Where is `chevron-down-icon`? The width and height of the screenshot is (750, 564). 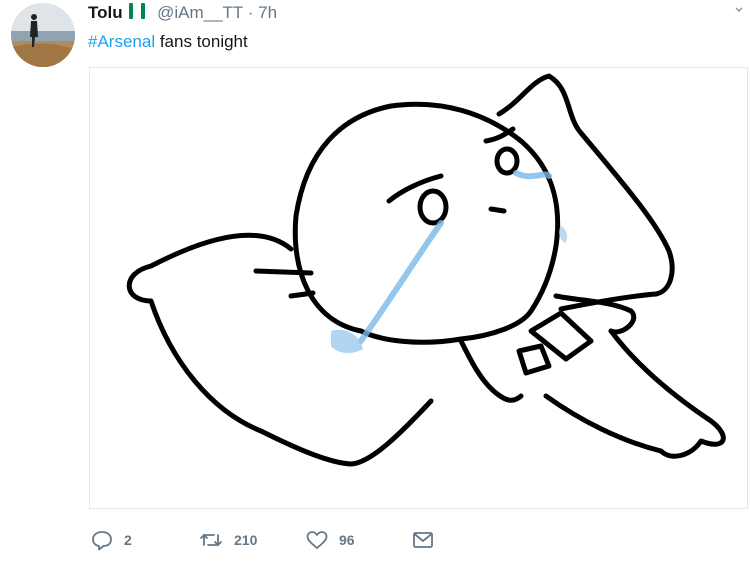 chevron-down-icon is located at coordinates (739, 7).